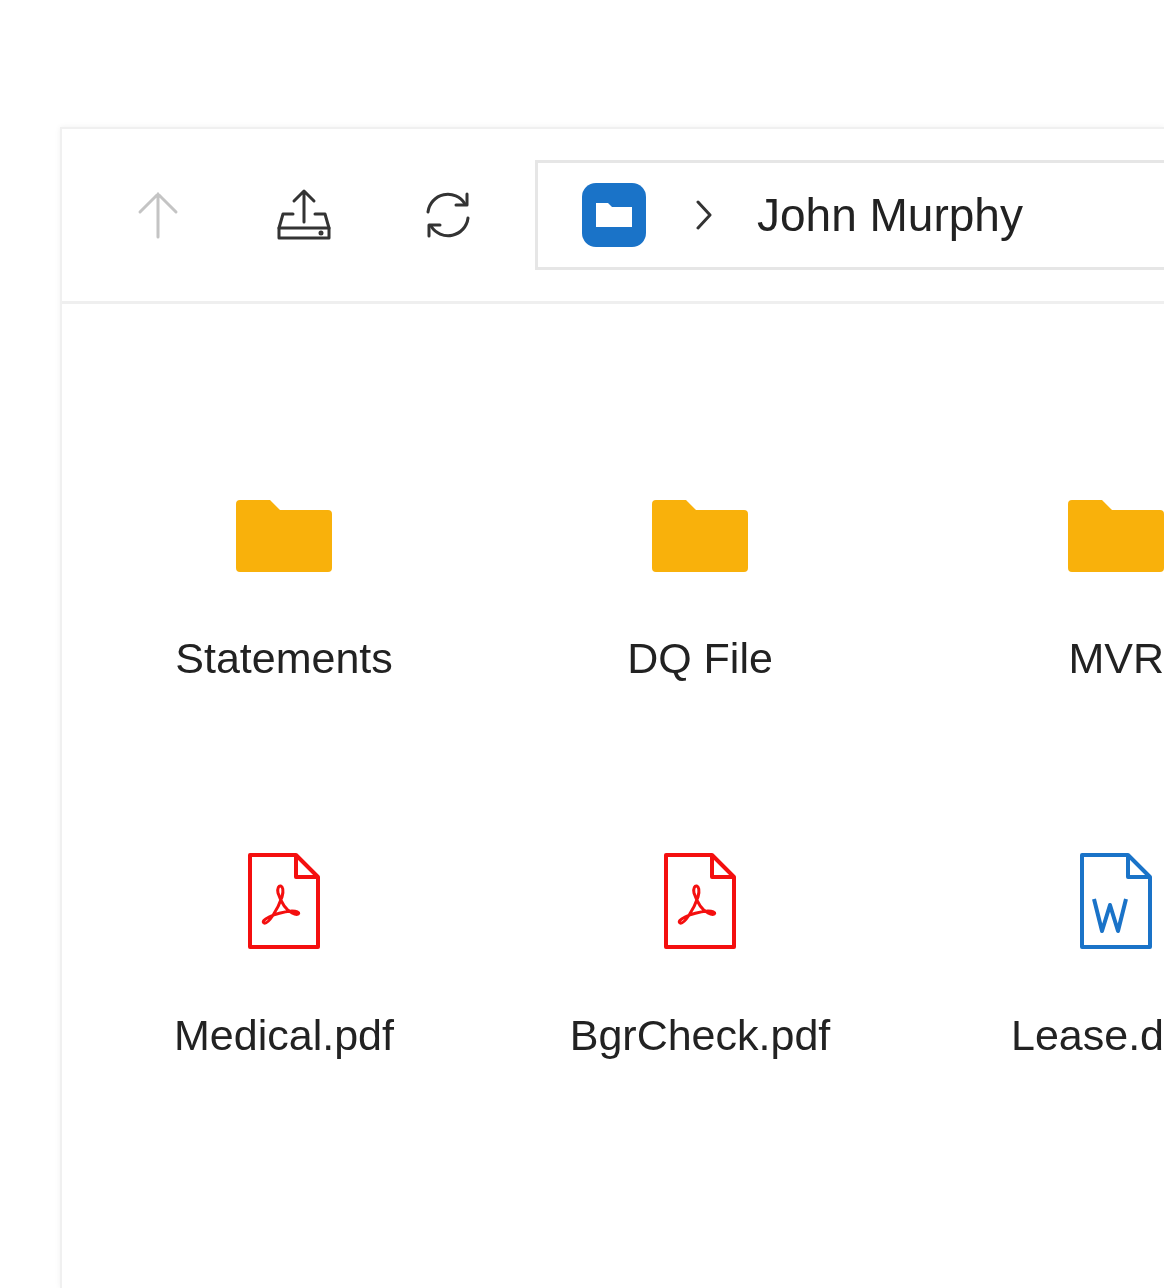 The width and height of the screenshot is (1164, 1288). What do you see at coordinates (700, 1035) in the screenshot?
I see `file-name: BgrCheck.pdf` at bounding box center [700, 1035].